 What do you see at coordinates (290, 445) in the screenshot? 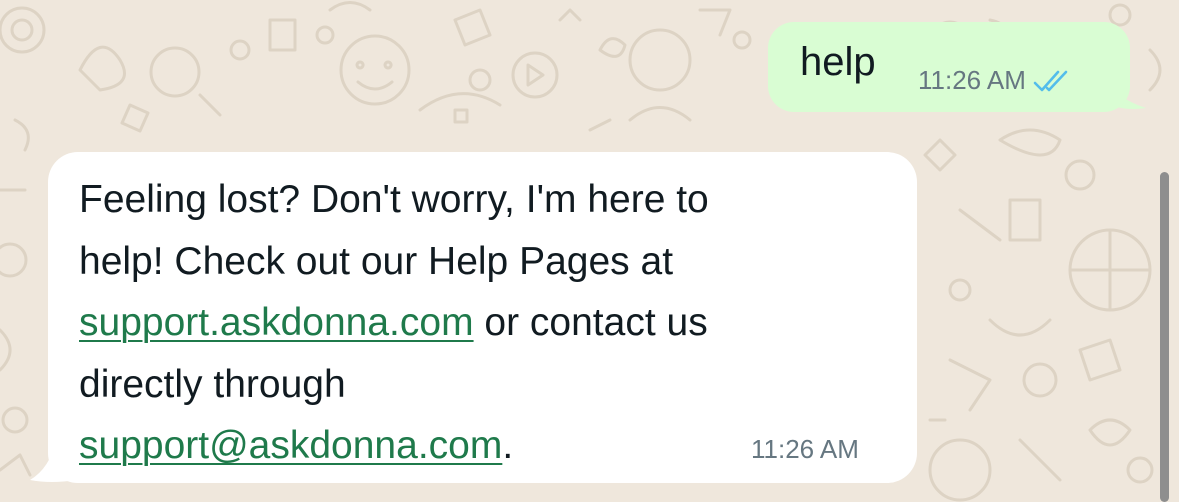
I see `support-email-link: support@askdonna.com` at bounding box center [290, 445].